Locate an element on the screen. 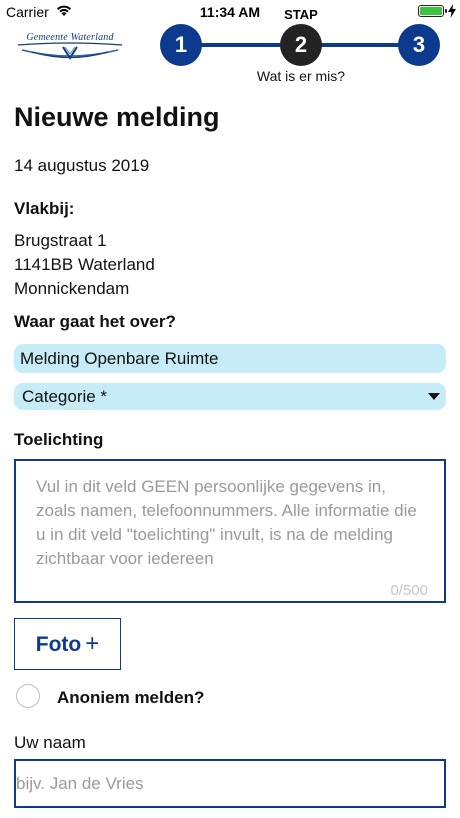  character-counter: 0/500 is located at coordinates (409, 590).